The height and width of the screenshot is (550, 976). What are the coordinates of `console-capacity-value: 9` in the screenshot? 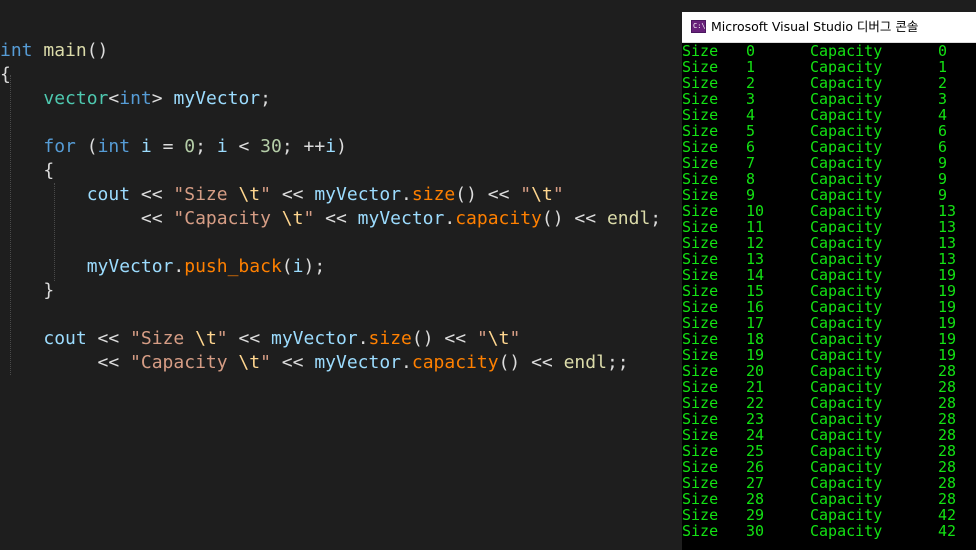 It's located at (943, 179).